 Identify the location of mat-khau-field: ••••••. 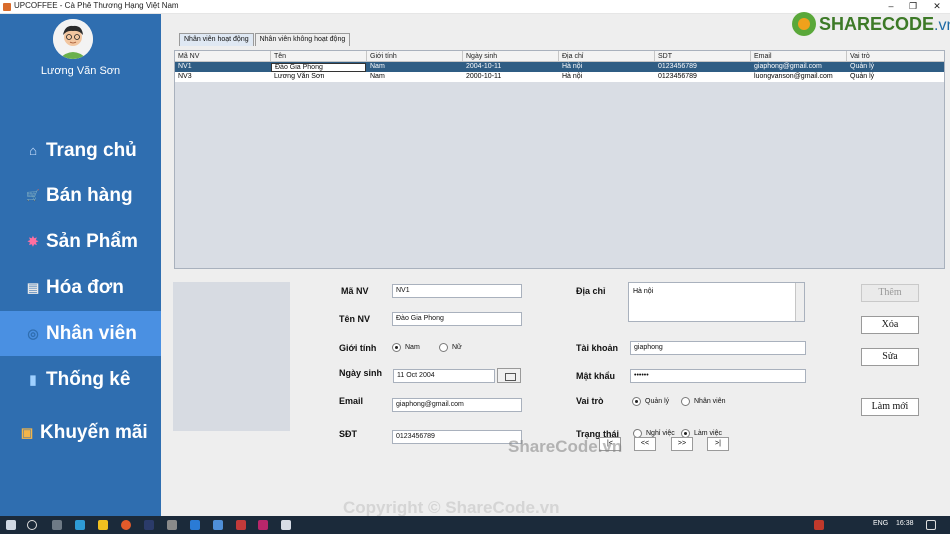
(718, 376).